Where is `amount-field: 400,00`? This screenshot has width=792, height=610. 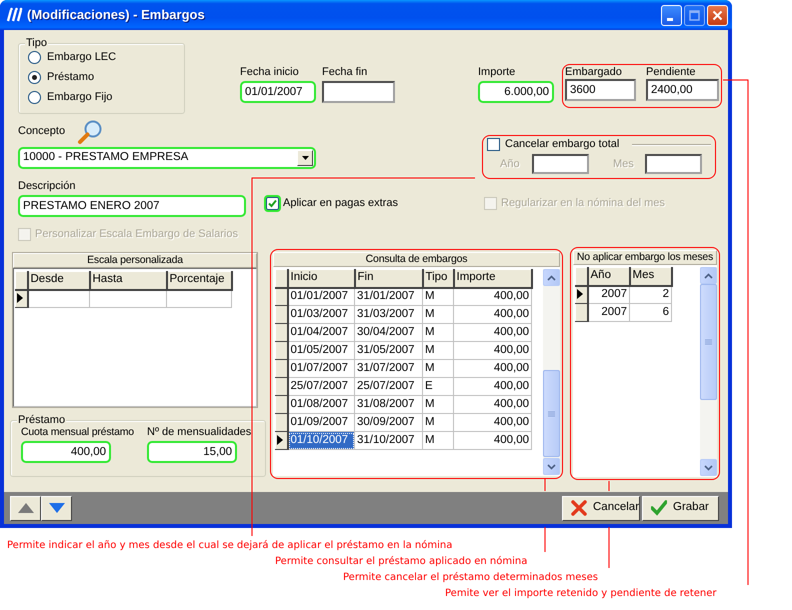 amount-field: 400,00 is located at coordinates (66, 452).